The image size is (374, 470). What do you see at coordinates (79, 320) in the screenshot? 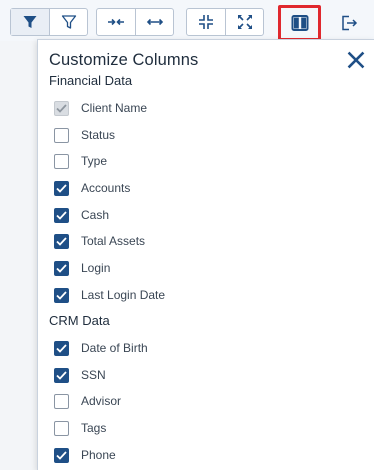
I see `section-label-crm: CRM Data` at bounding box center [79, 320].